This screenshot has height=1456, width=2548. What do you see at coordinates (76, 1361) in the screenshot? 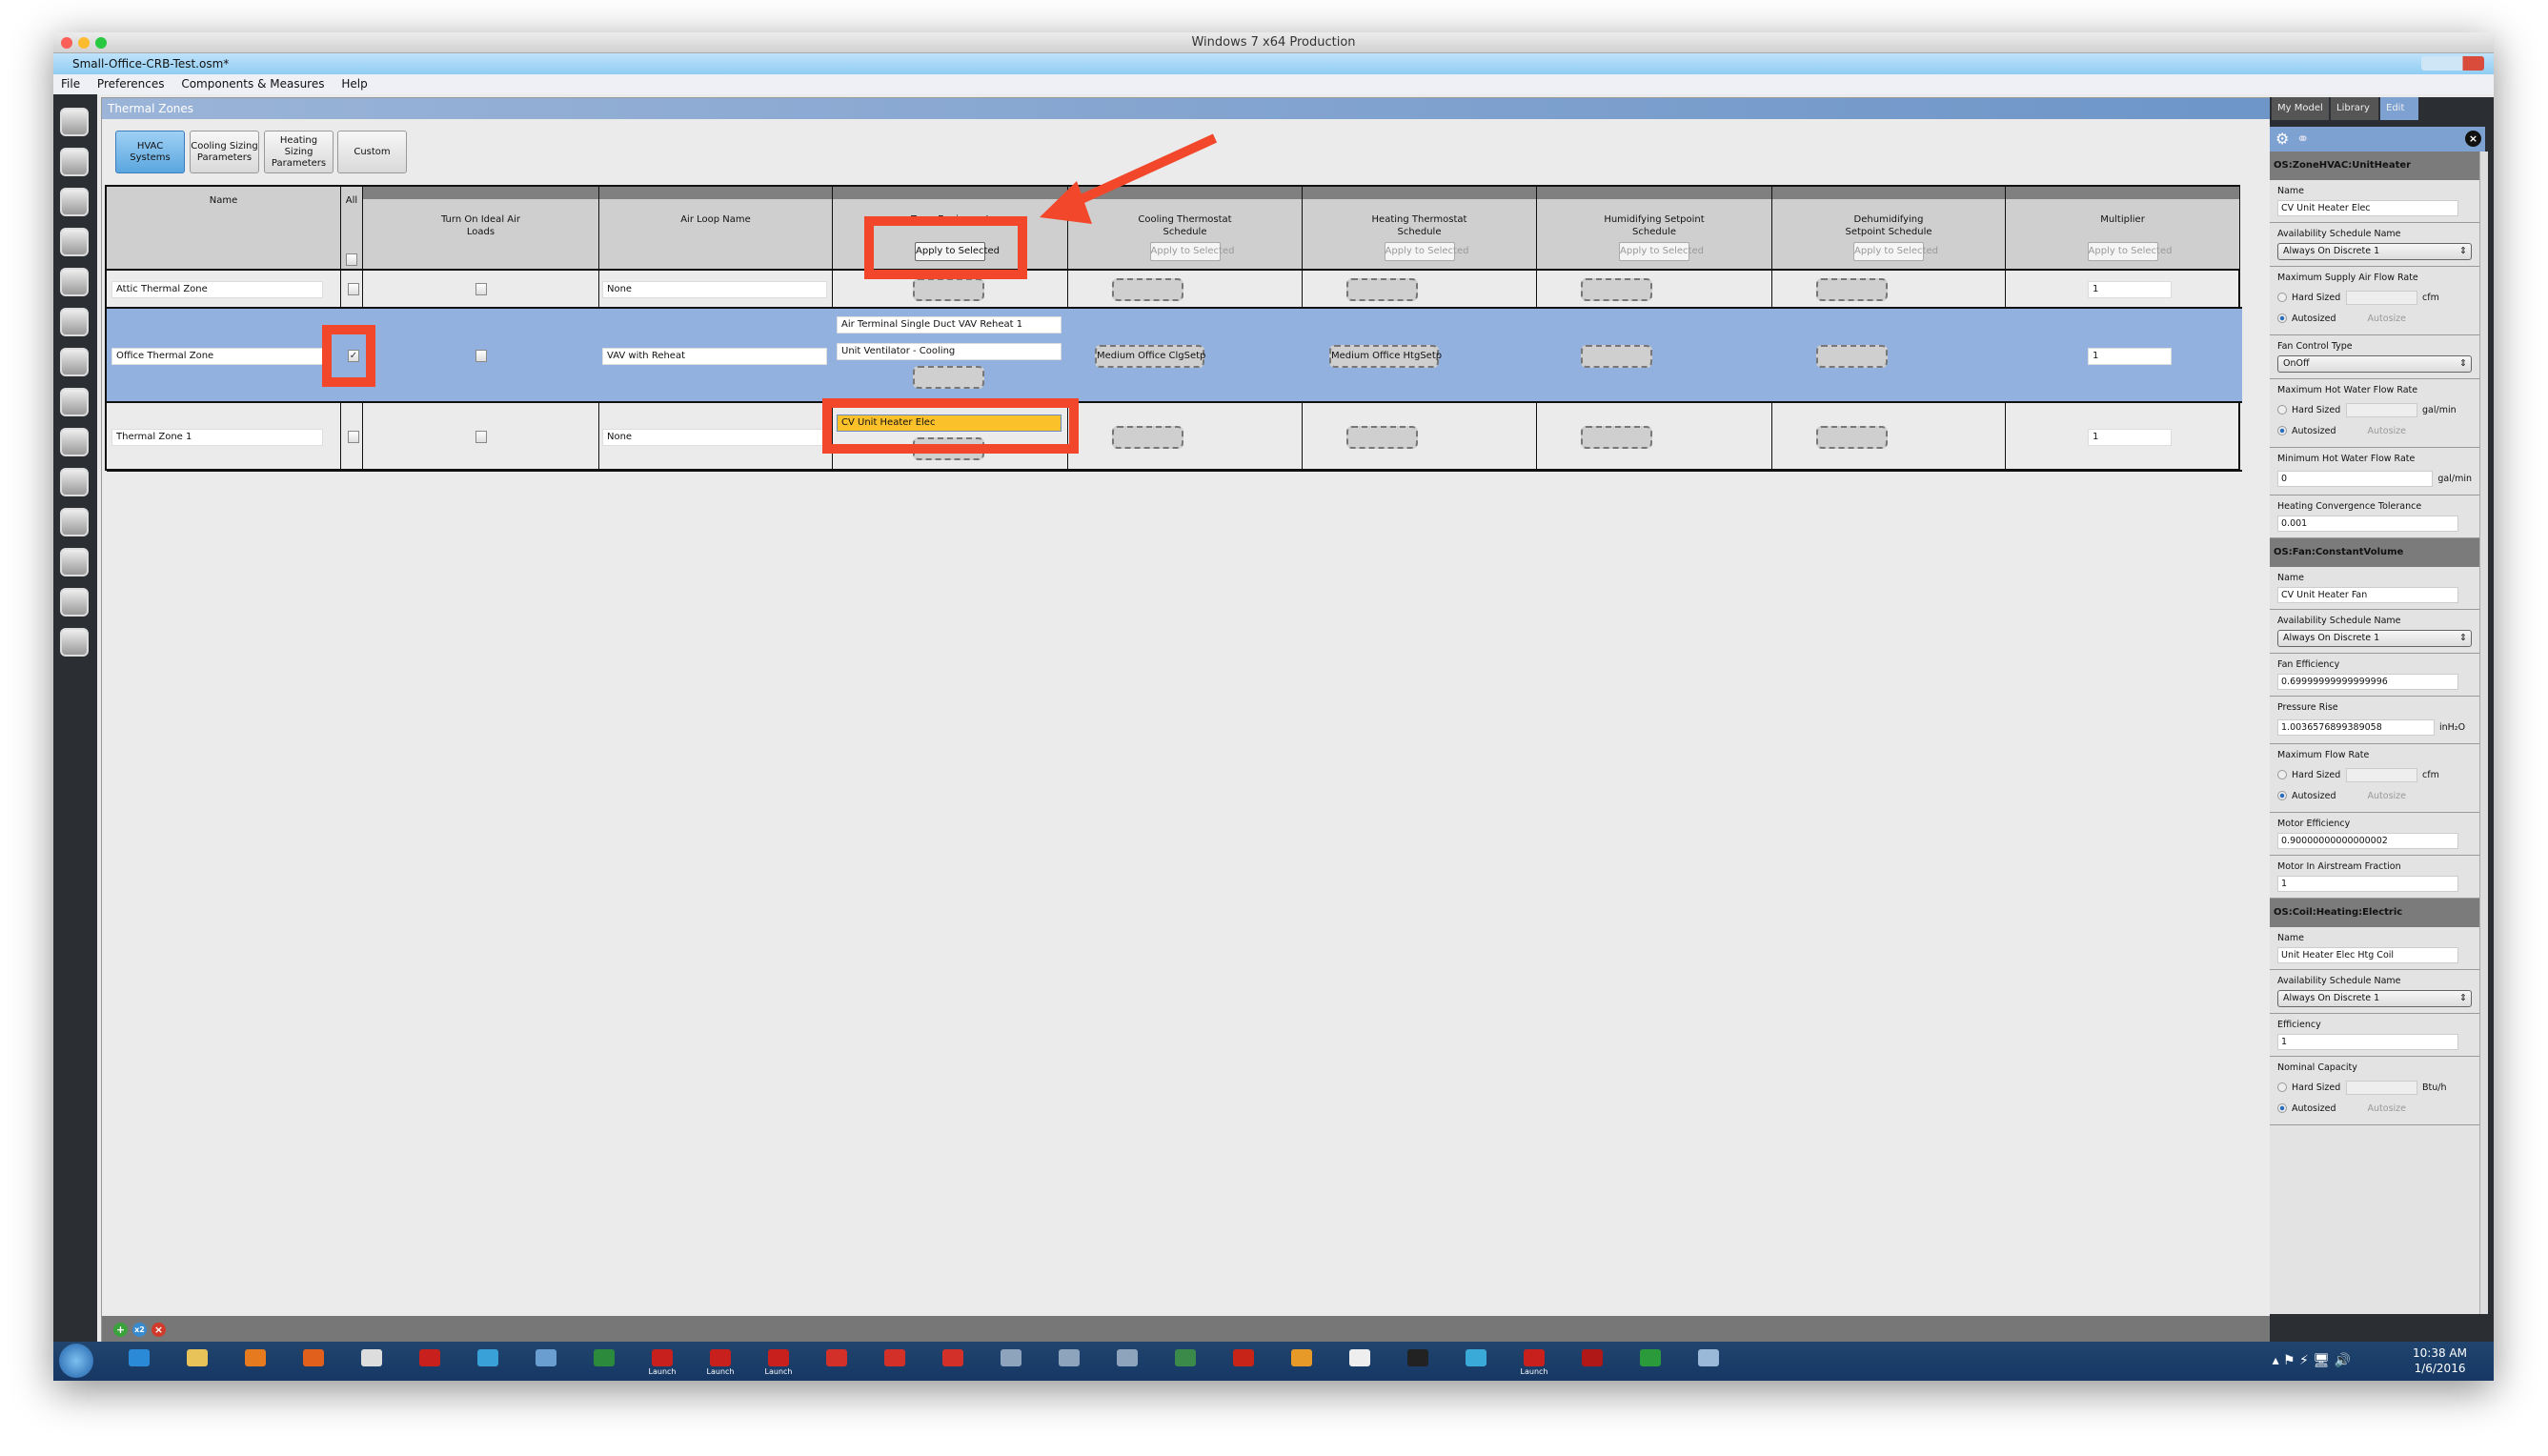
I see `start-button` at bounding box center [76, 1361].